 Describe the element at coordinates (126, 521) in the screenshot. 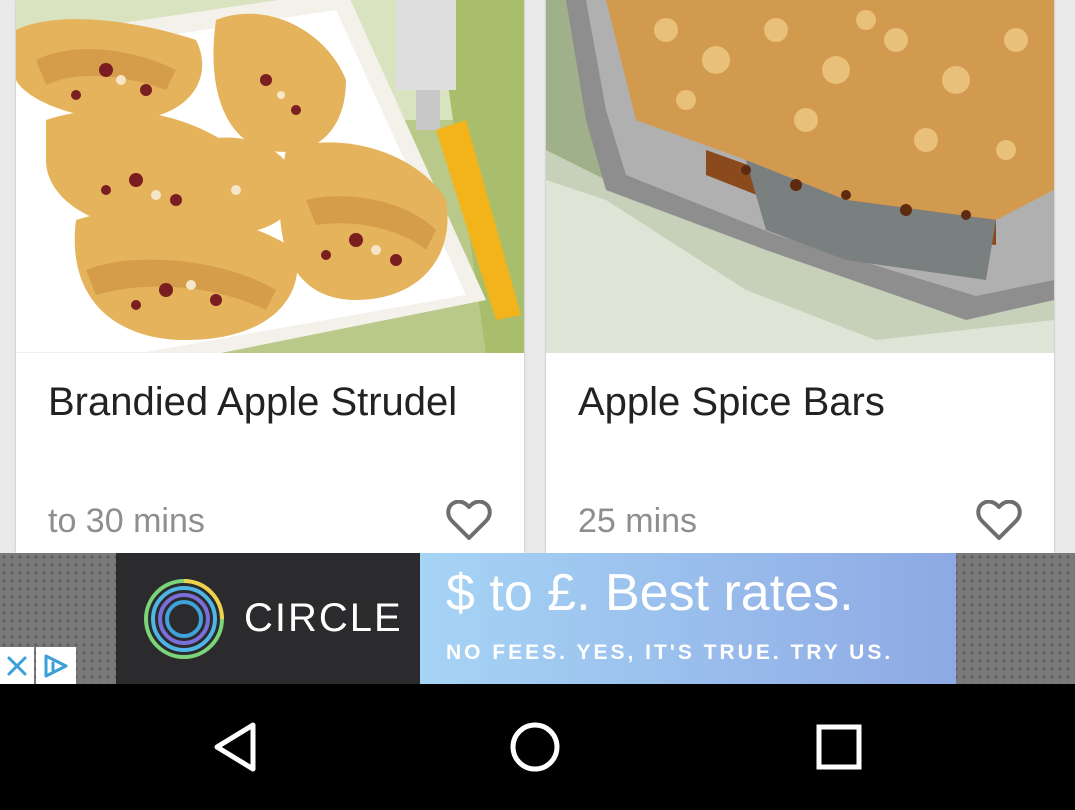

I see `recipe-cook-time: to 30 mins` at that location.